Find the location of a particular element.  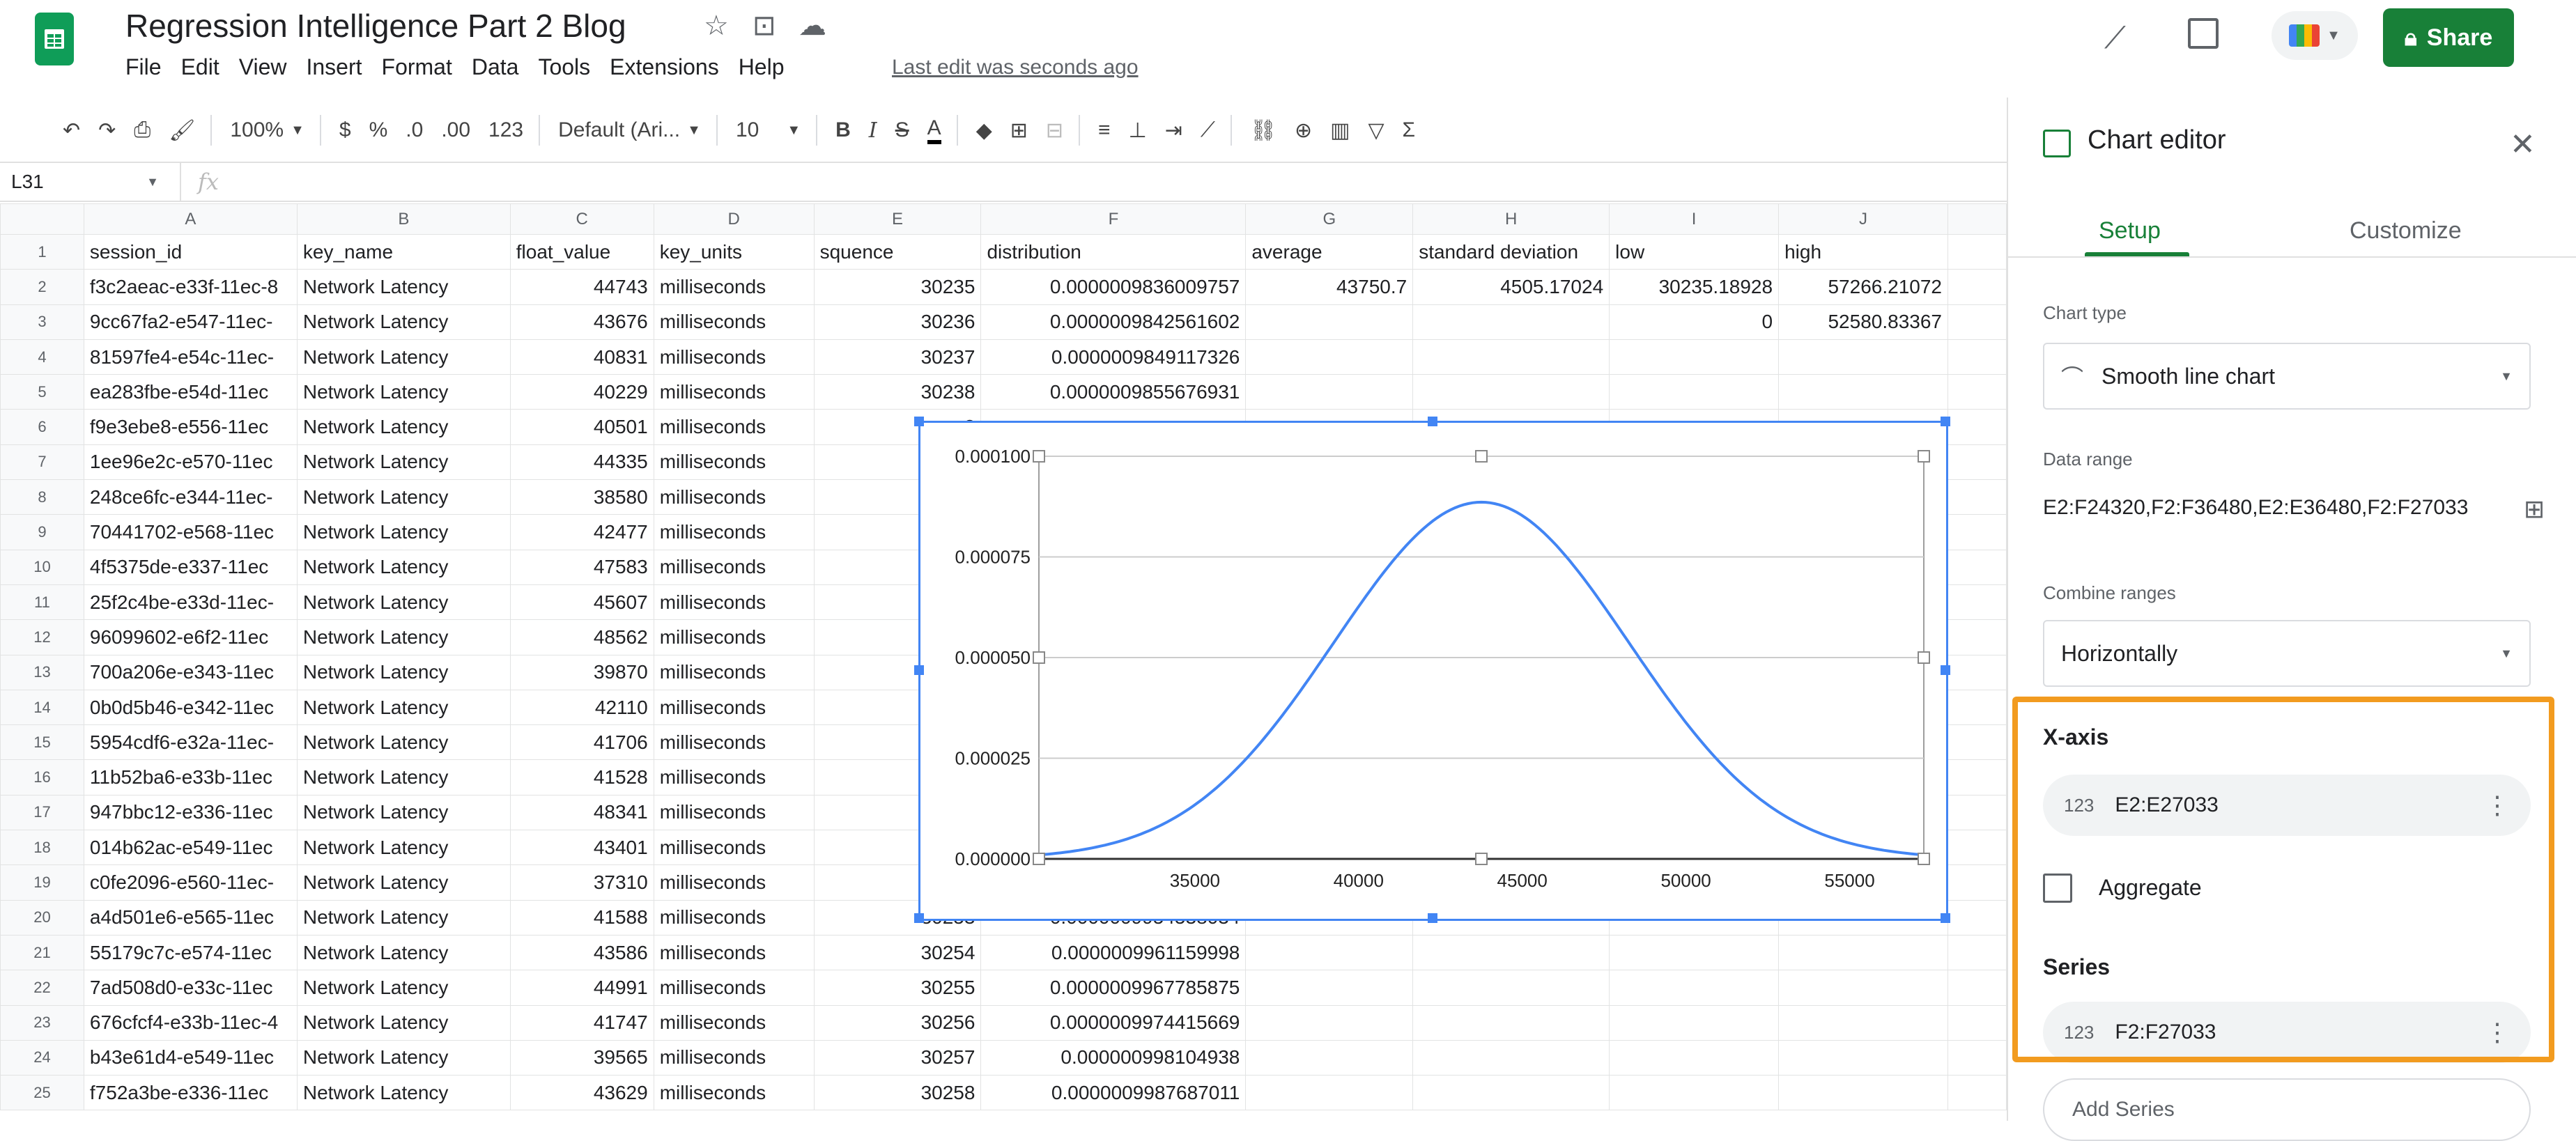

activity-trend-icon: ⟋ is located at coordinates (2115, 38).